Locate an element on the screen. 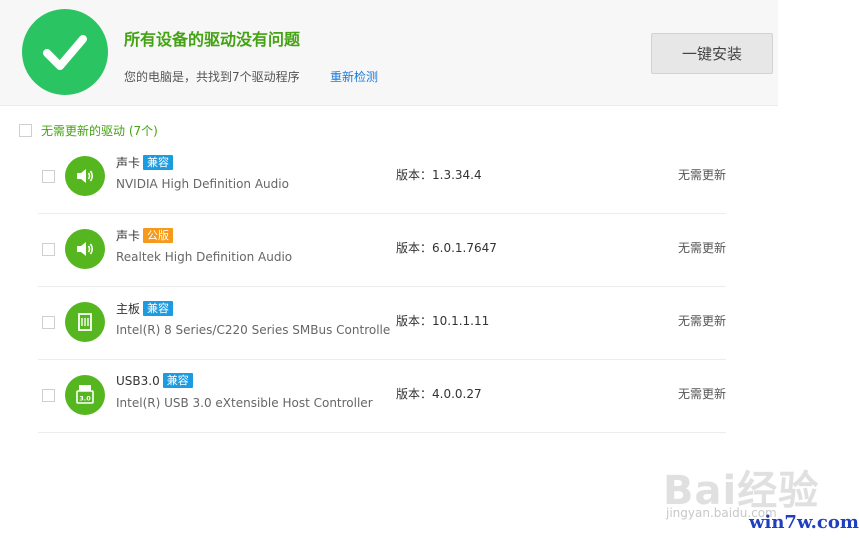  rescan-link: 重新检测 is located at coordinates (354, 76).